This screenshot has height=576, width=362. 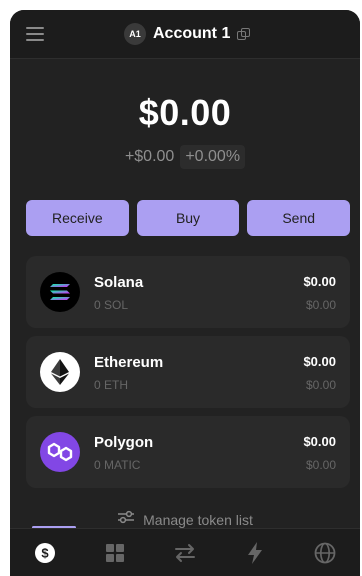 What do you see at coordinates (244, 34) in the screenshot?
I see `copy-icon` at bounding box center [244, 34].